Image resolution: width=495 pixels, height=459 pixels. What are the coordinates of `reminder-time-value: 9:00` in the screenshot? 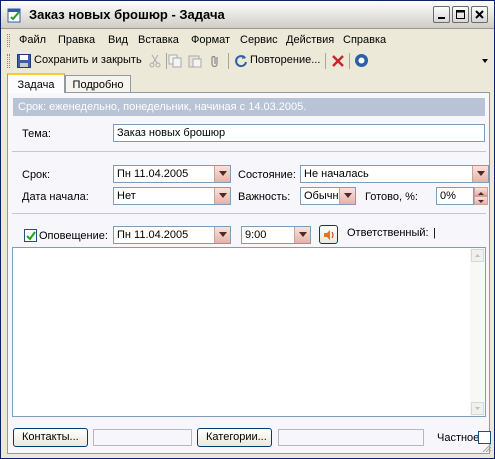 It's located at (256, 235).